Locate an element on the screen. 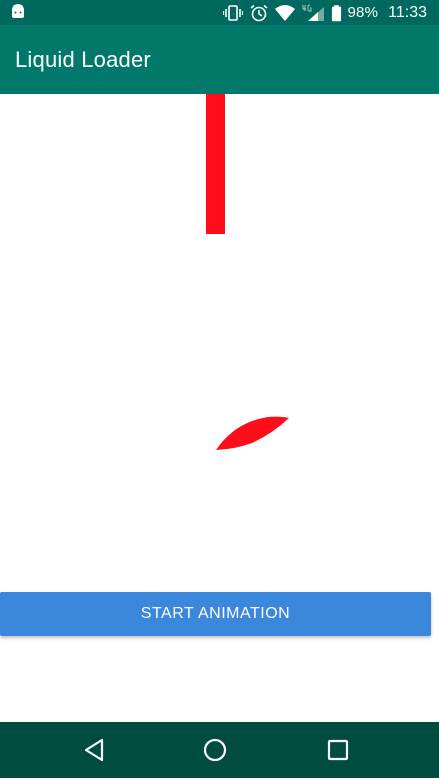 The width and height of the screenshot is (439, 778). 4g-signal-icon is located at coordinates (313, 12).